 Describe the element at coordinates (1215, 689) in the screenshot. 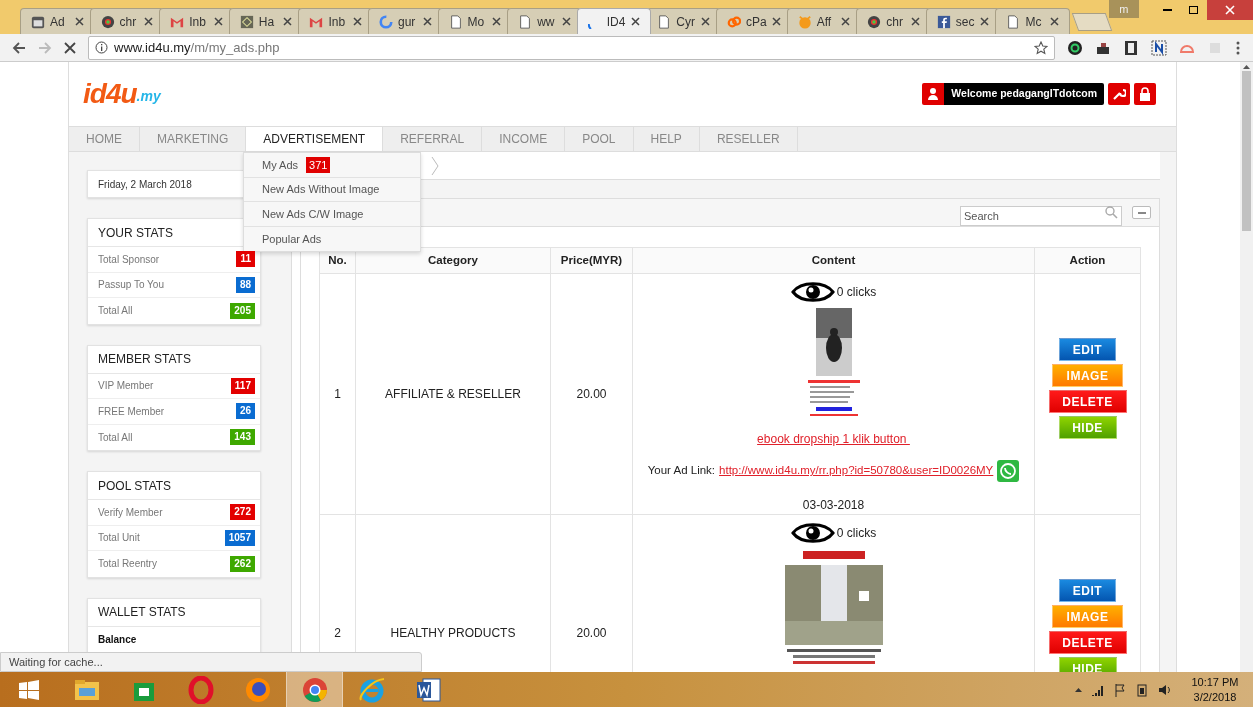

I see `clock: 10:17 PM 3/2/2018` at that location.